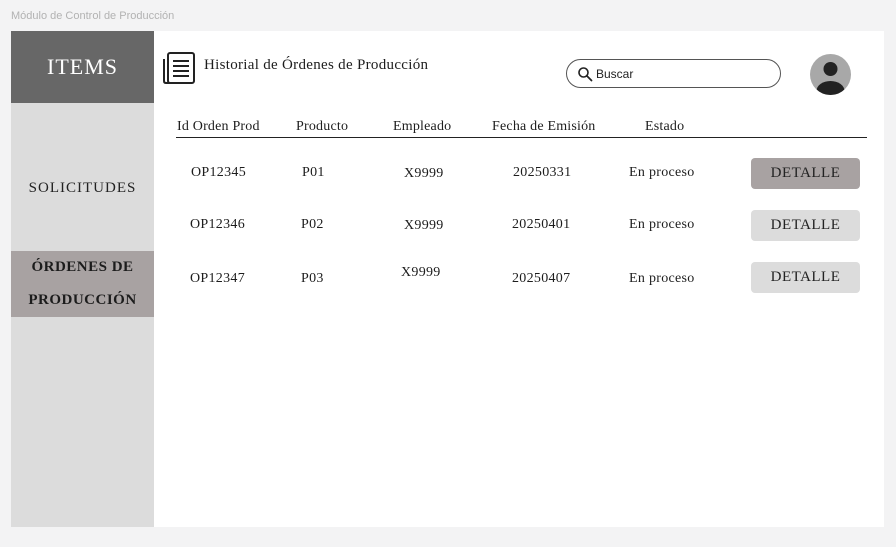  Describe the element at coordinates (312, 278) in the screenshot. I see `cell-producto: P03` at that location.